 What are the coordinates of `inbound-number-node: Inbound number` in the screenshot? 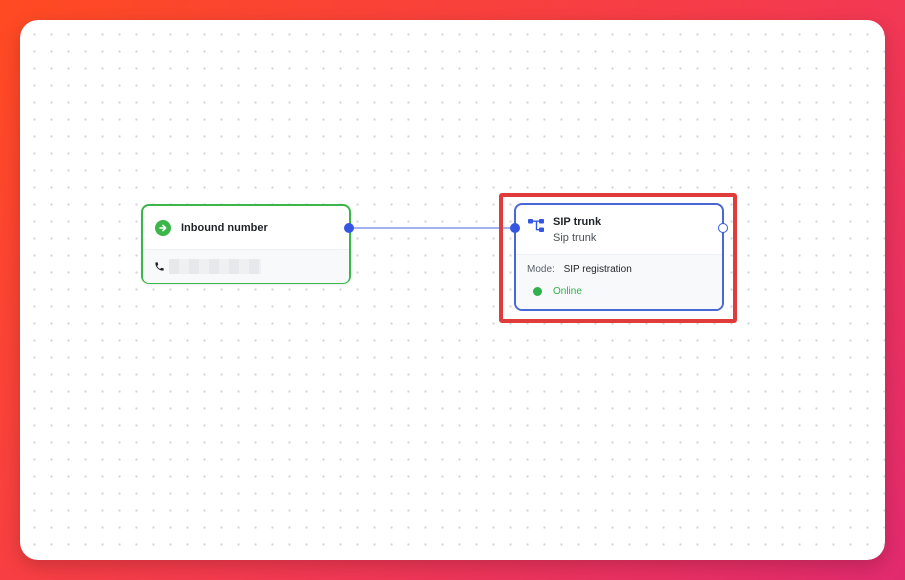 It's located at (246, 244).